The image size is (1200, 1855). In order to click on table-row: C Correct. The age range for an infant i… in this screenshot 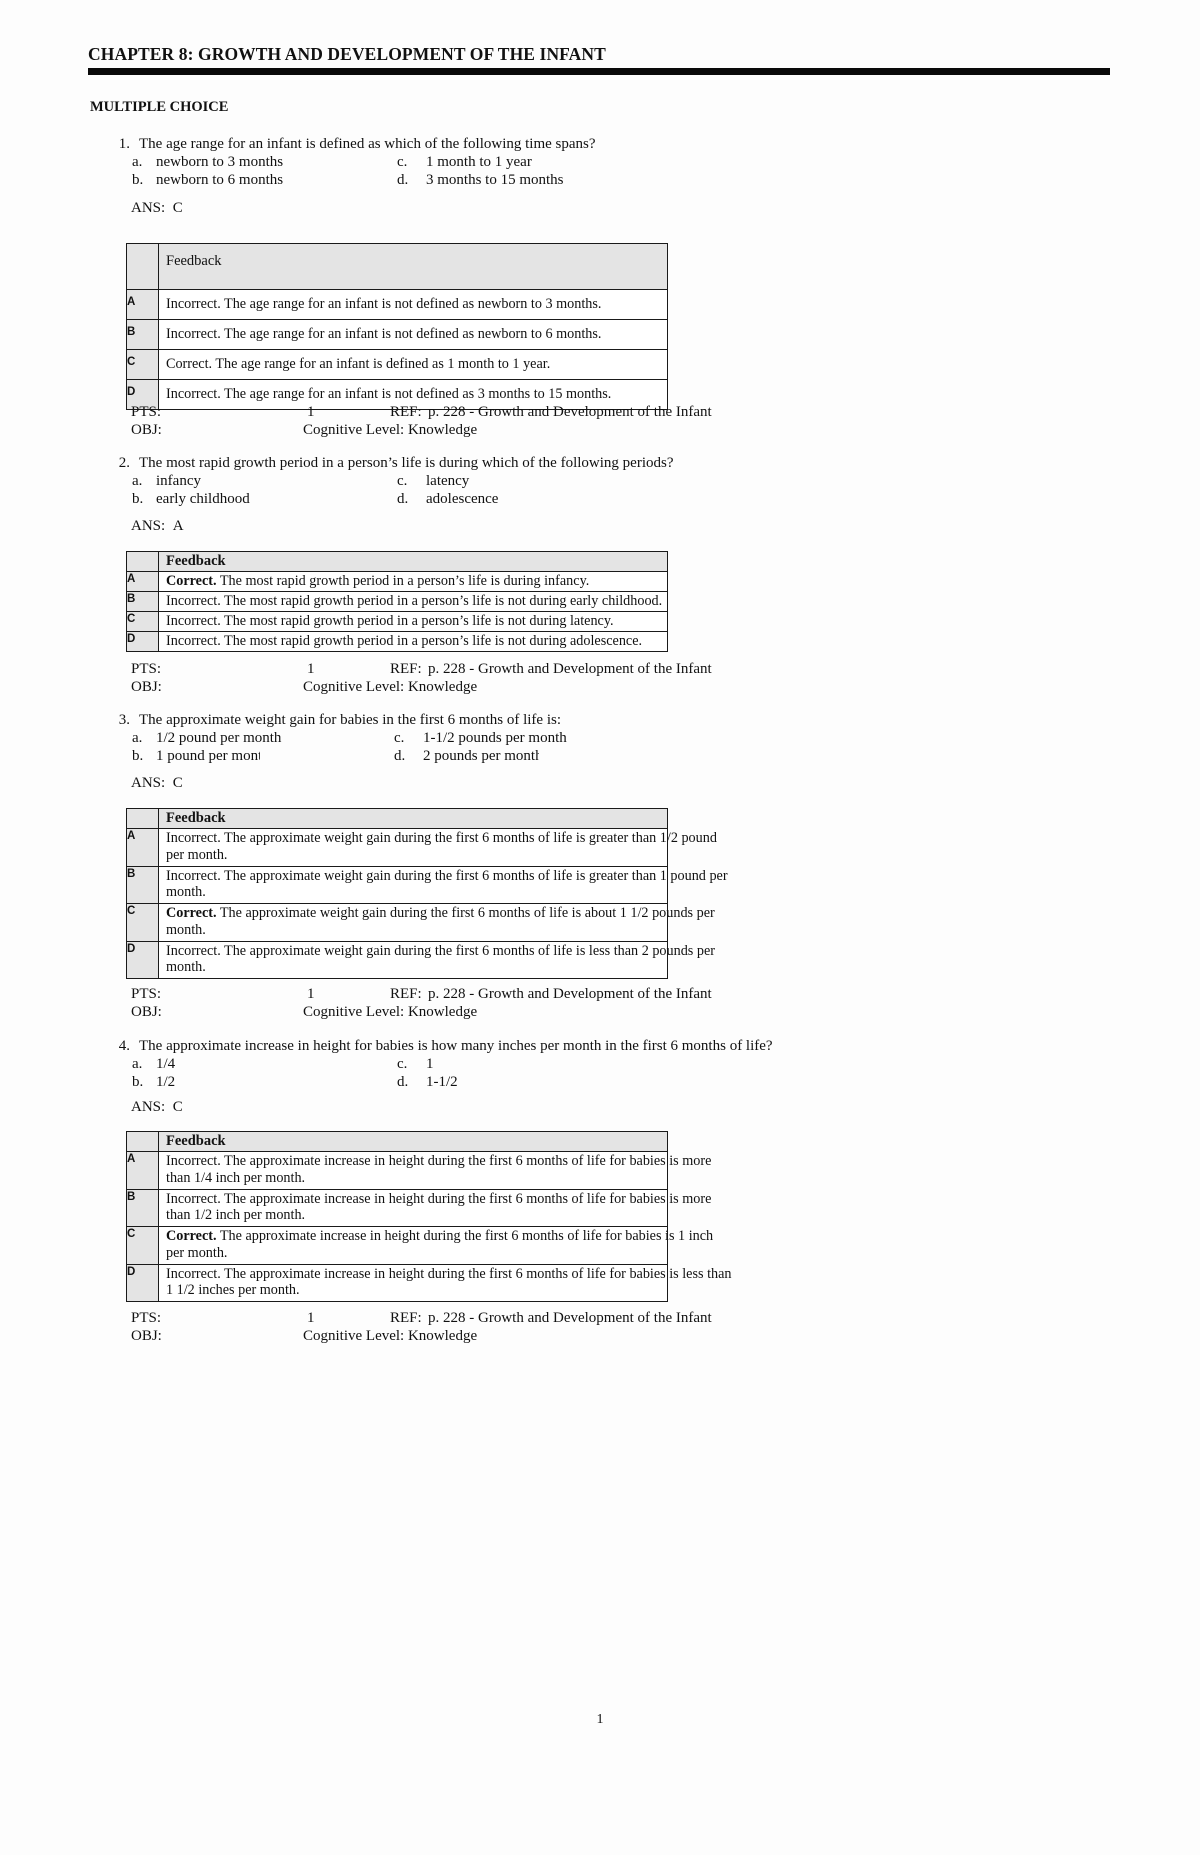, I will do `click(397, 364)`.